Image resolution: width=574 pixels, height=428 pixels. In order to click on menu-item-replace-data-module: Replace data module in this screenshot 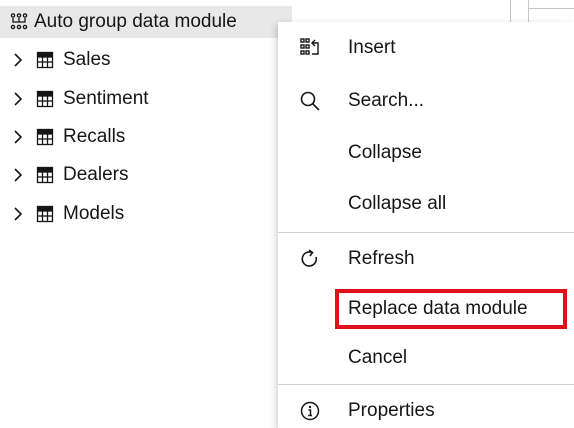, I will do `click(426, 309)`.